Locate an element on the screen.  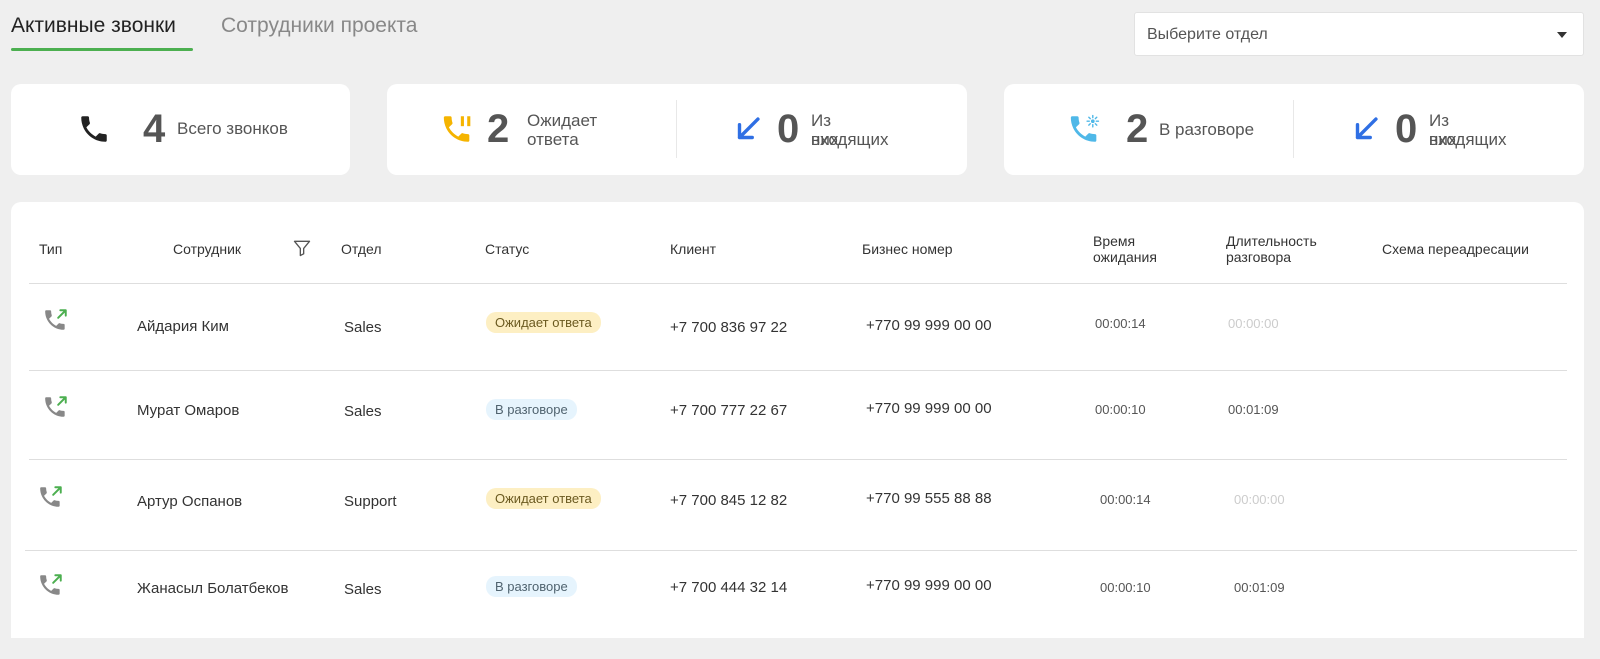
tab-active-calls: Активные звонки is located at coordinates (93, 26).